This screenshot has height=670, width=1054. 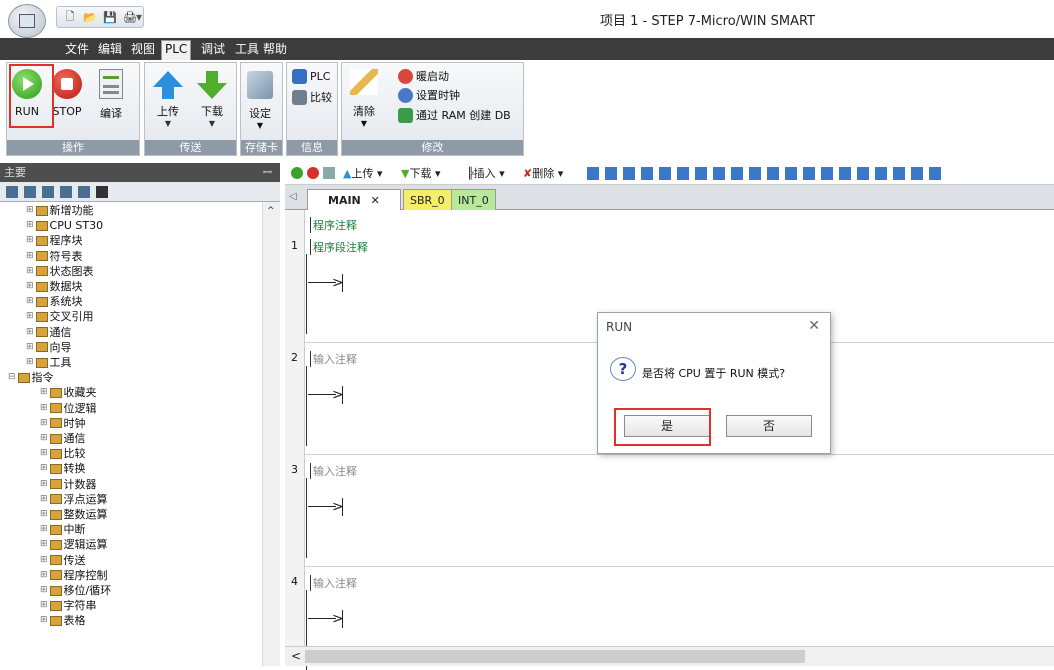 I want to click on setup-button: 设定 ▼, so click(x=260, y=100).